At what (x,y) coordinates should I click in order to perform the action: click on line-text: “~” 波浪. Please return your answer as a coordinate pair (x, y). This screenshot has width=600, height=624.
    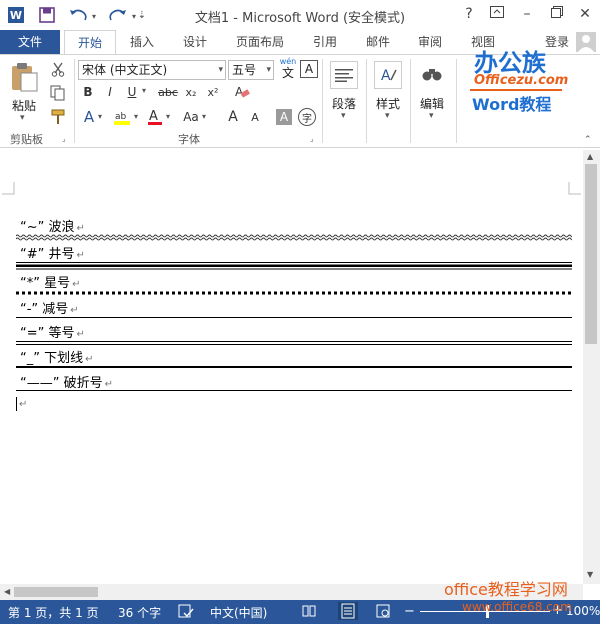
    Looking at the image, I should click on (47, 227).